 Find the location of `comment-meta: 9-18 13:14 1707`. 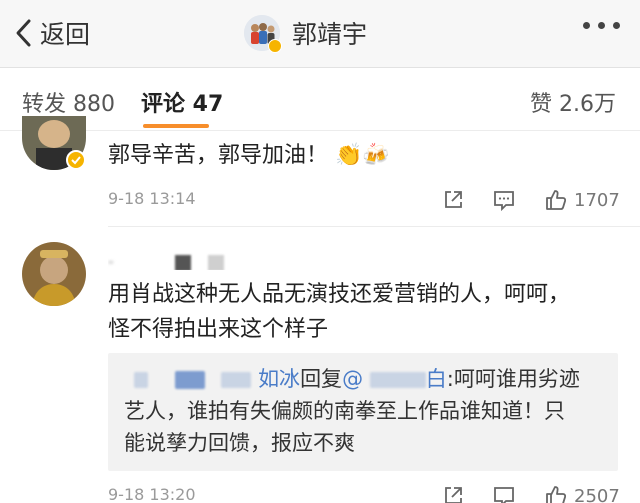

comment-meta: 9-18 13:14 1707 is located at coordinates (364, 201).